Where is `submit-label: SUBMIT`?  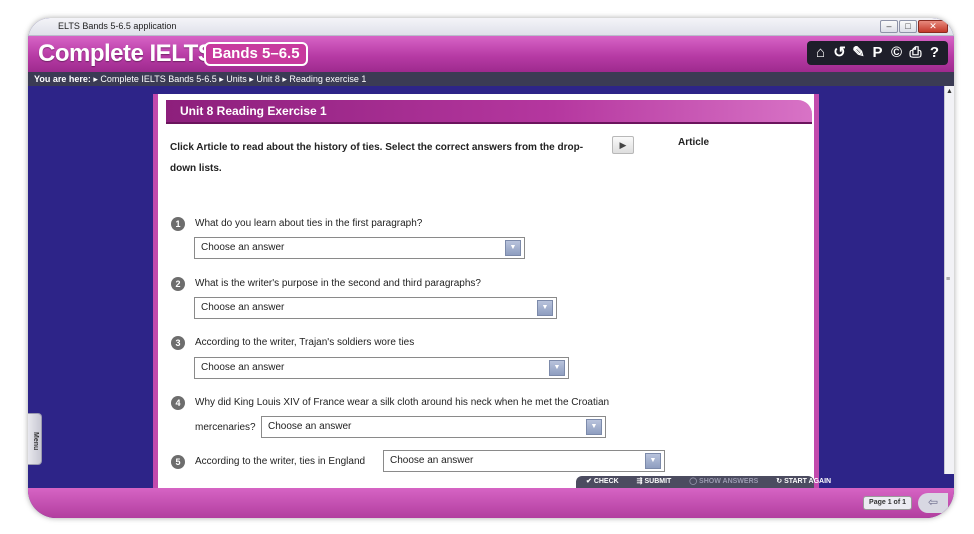 submit-label: SUBMIT is located at coordinates (658, 481).